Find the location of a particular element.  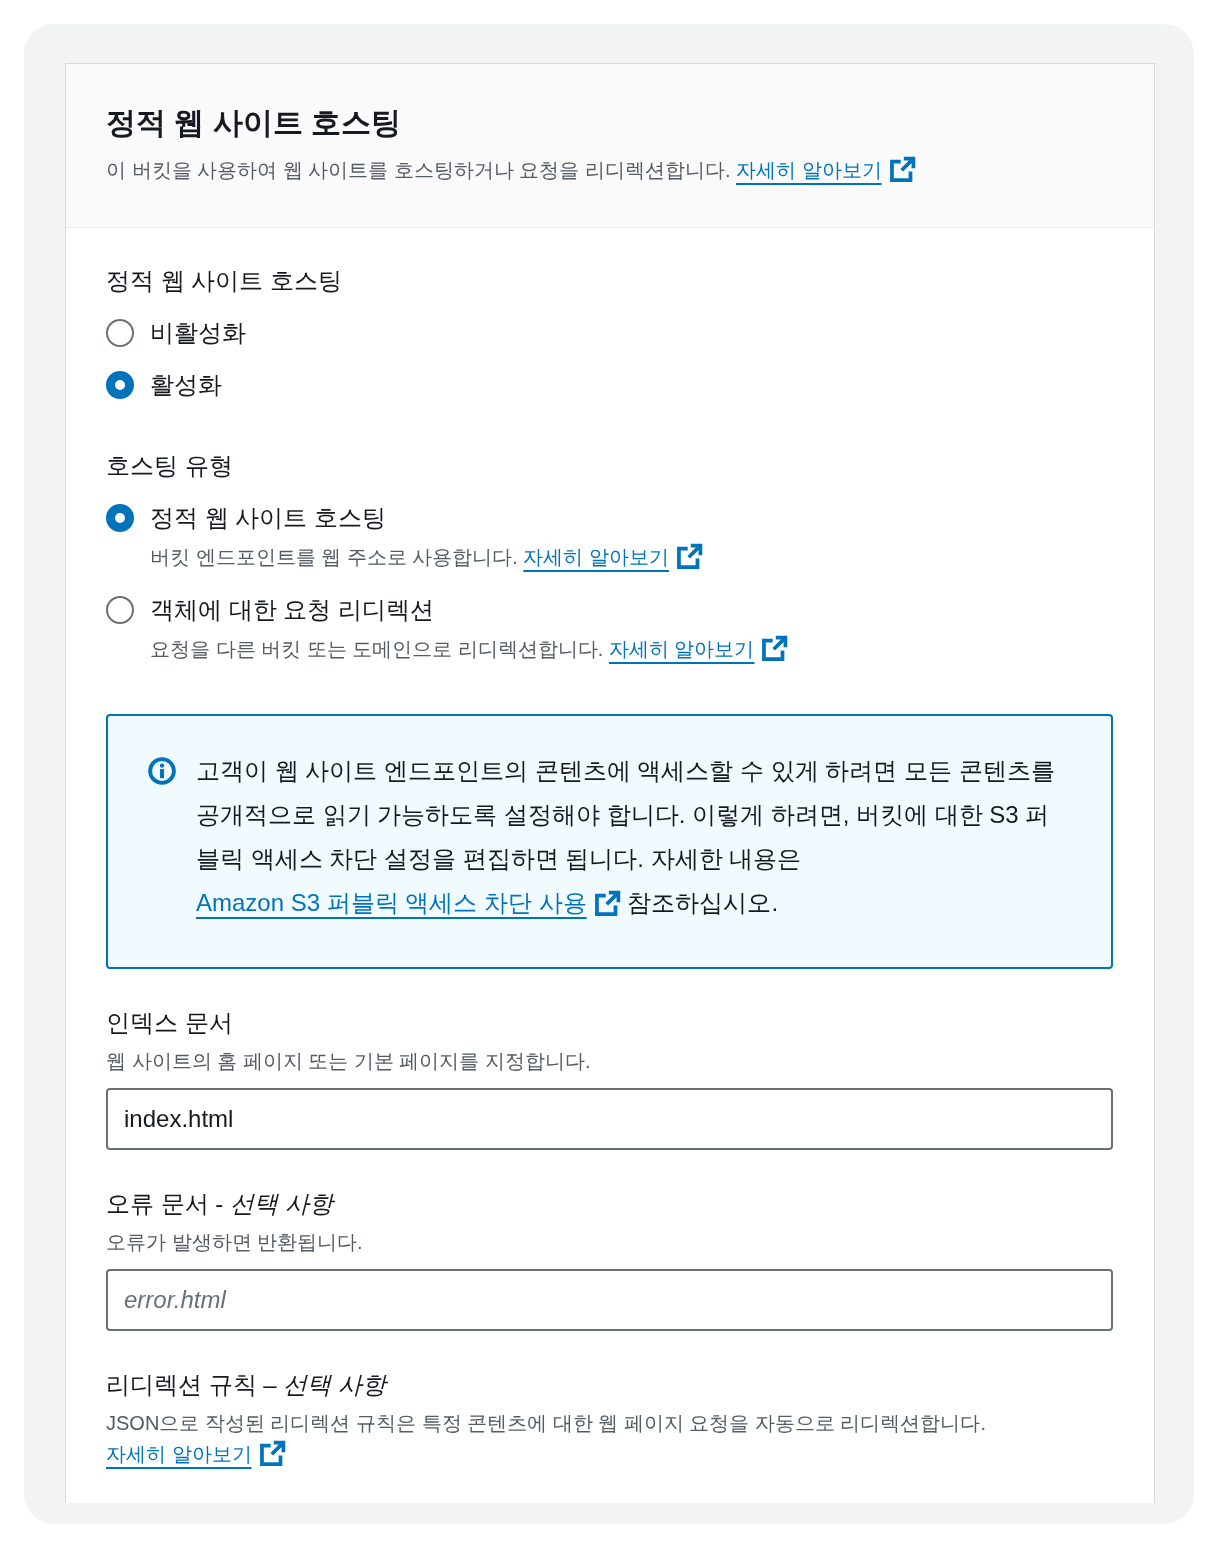

radio-label: 정적 웹 사이트 호스팅 is located at coordinates (268, 518).